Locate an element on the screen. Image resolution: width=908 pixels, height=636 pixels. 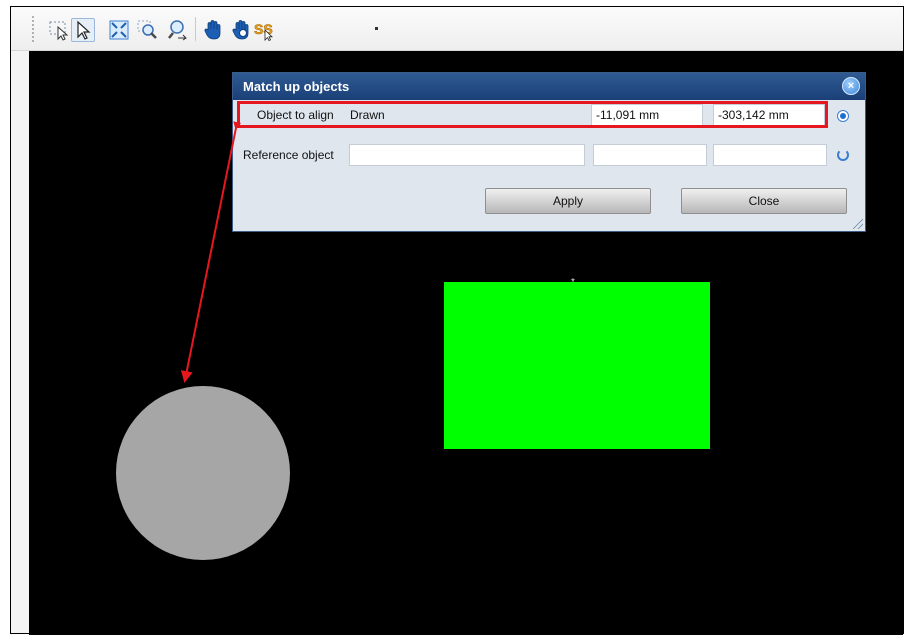
dialog-title: Match up objects is located at coordinates (296, 86).